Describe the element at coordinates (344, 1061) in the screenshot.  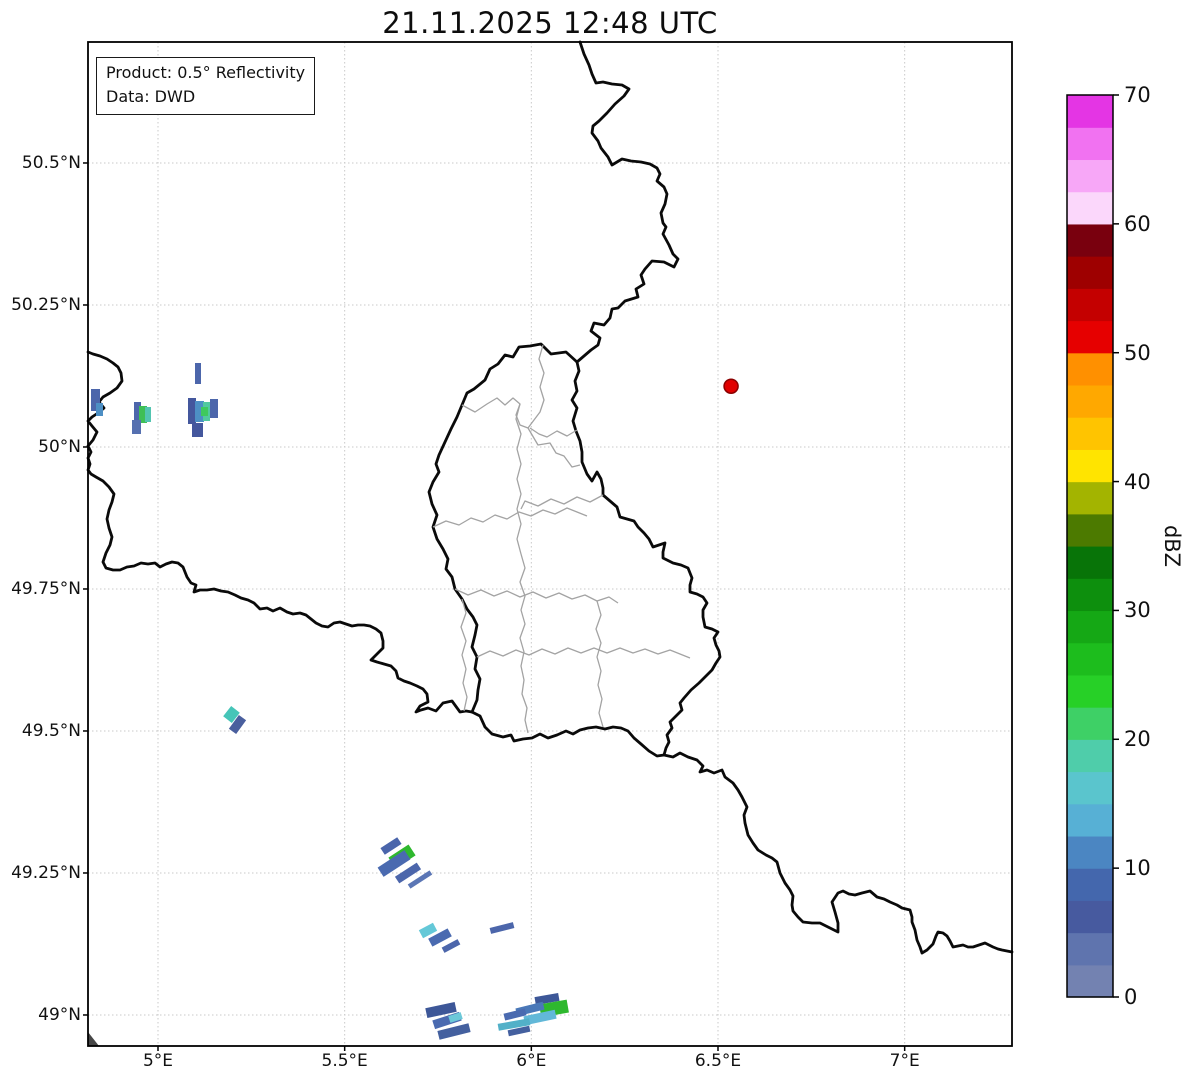
I see `x-tick-label: 5.5°E` at that location.